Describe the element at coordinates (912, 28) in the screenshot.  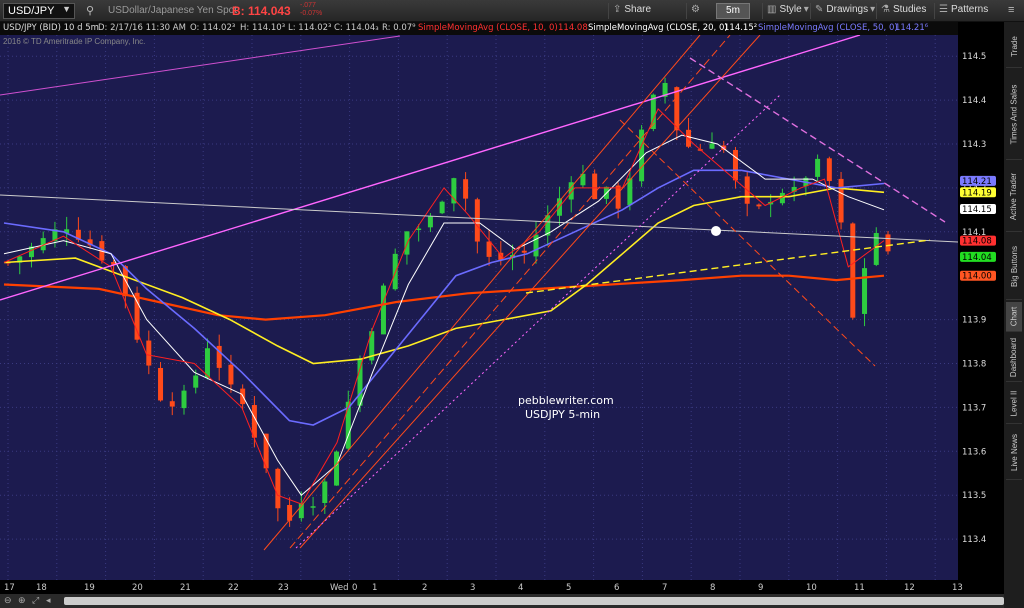
I see `sma50-value: 114.21⁶` at that location.